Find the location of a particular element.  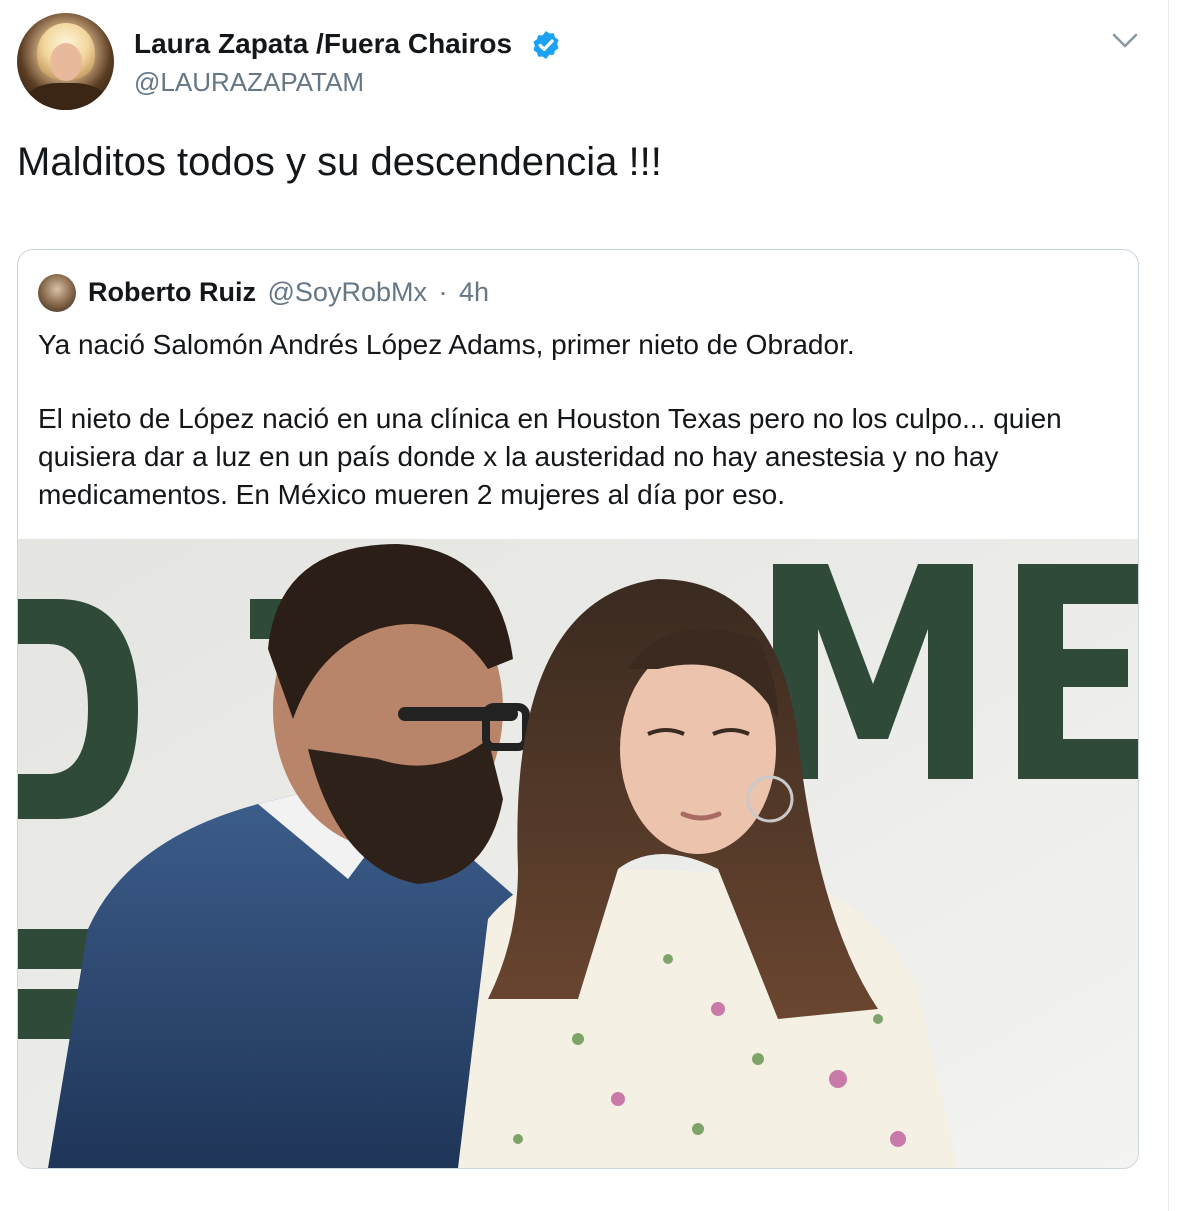

author-handle: @LAURAZAPATAM is located at coordinates (249, 82).